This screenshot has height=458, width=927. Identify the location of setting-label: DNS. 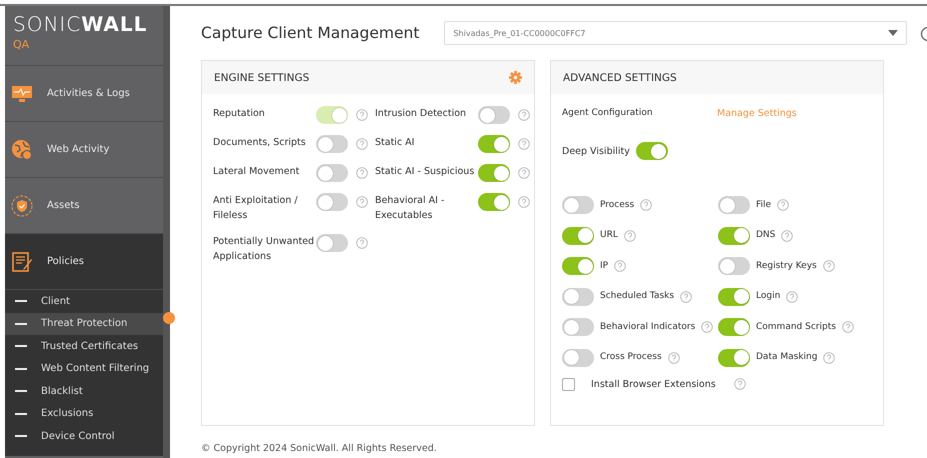
(766, 235).